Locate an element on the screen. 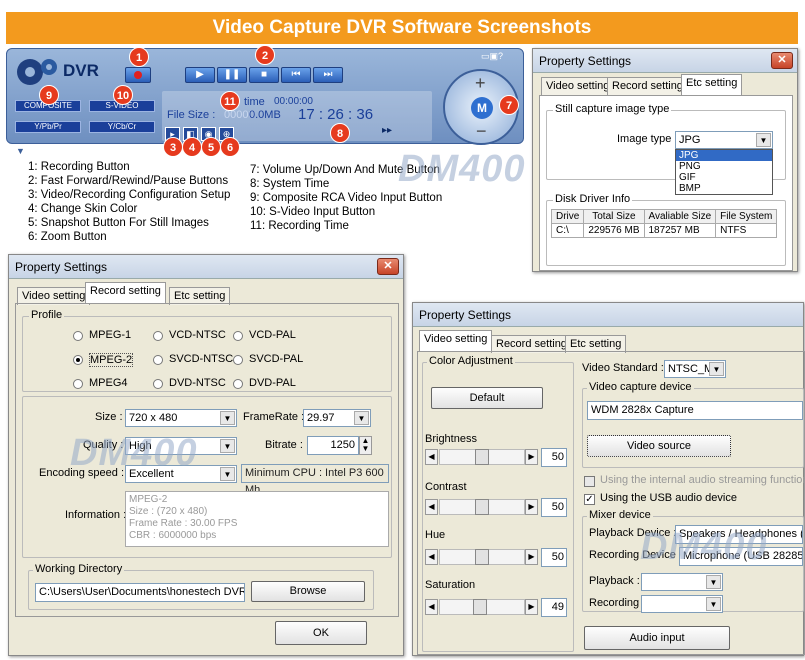 The height and width of the screenshot is (660, 805). tab-etc-setting: Etc setting is located at coordinates (712, 84).